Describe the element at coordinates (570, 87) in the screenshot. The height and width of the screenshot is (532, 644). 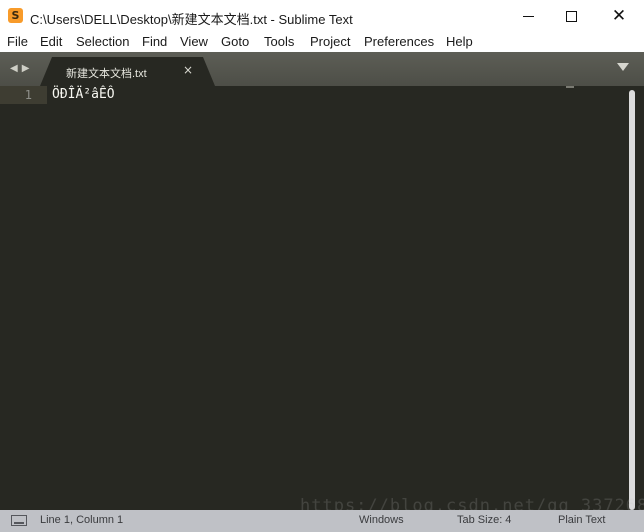
I see `minimap-viewport-marker` at that location.